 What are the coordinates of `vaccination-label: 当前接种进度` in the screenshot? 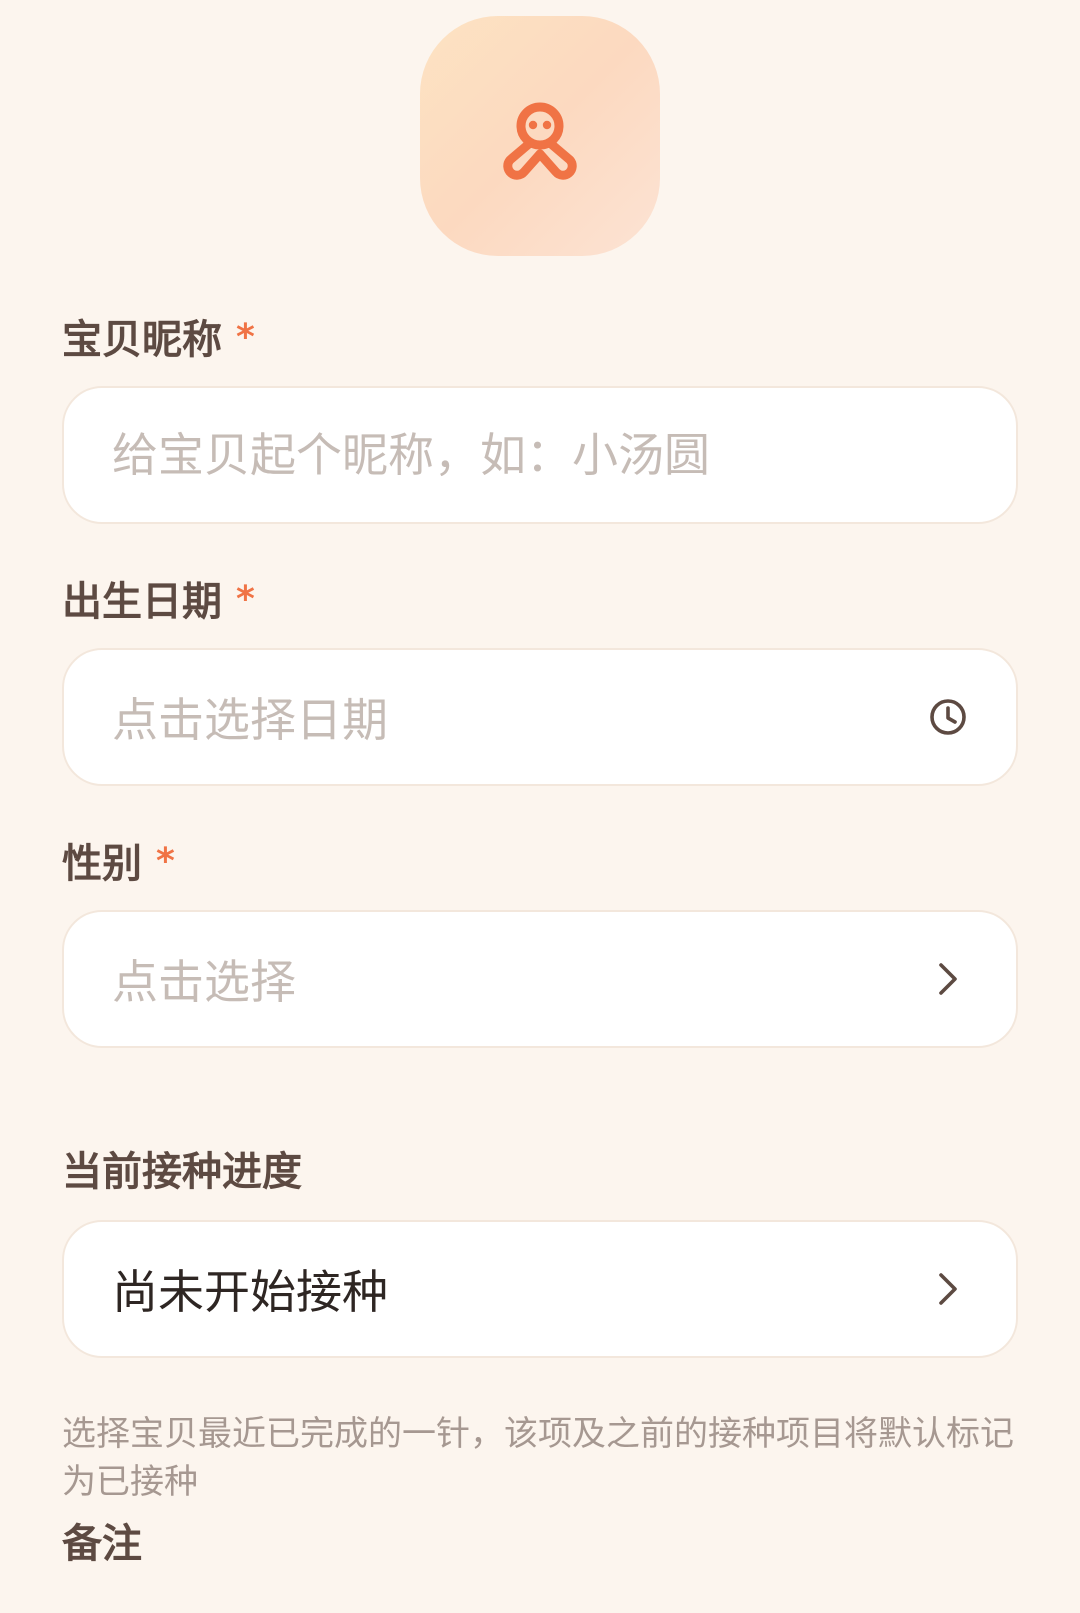 It's located at (182, 1172).